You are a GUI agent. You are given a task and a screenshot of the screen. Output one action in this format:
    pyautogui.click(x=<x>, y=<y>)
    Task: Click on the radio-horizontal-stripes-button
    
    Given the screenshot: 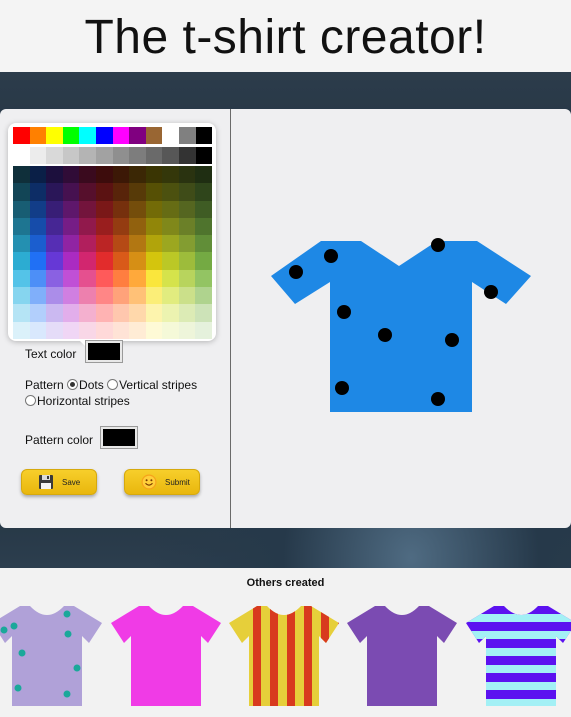 What is the action you would take?
    pyautogui.click(x=30, y=400)
    